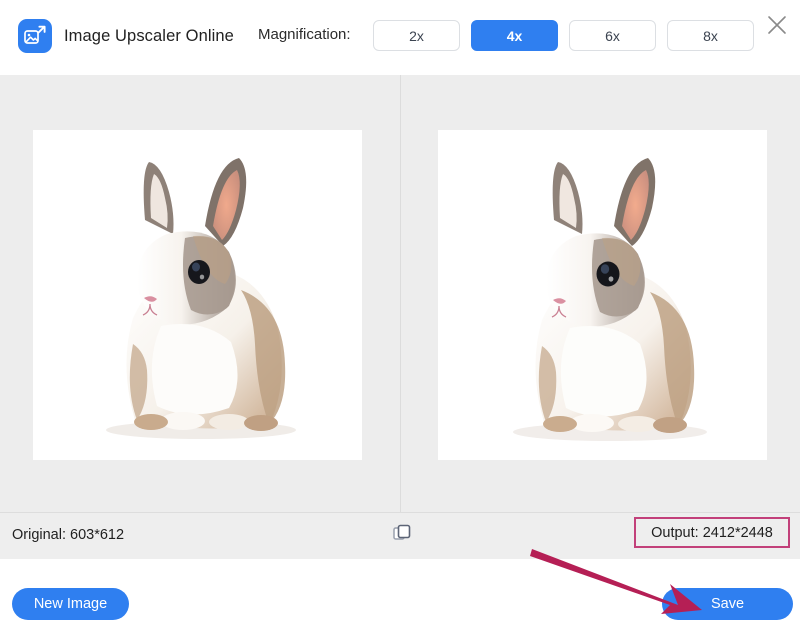  Describe the element at coordinates (416, 35) in the screenshot. I see `magnification-option-2x: 2x` at that location.